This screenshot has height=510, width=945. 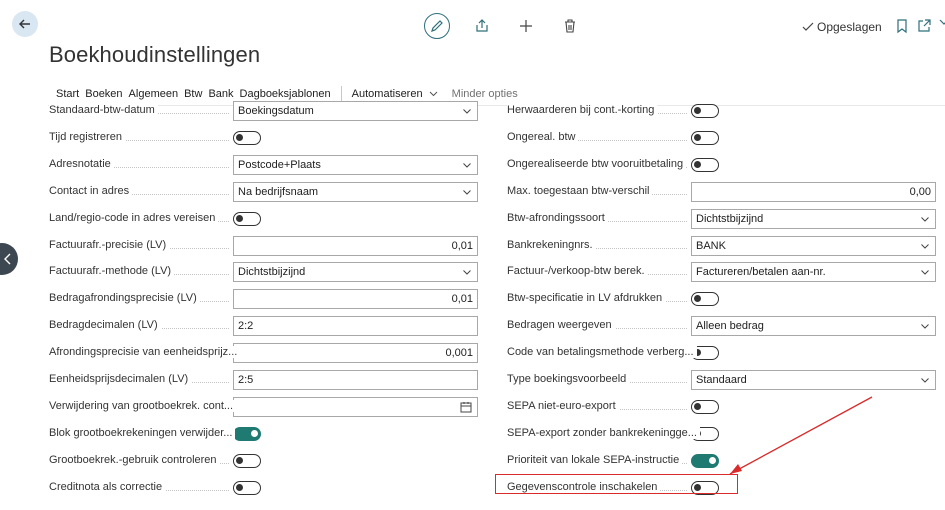 What do you see at coordinates (924, 26) in the screenshot?
I see `open-new-window-button` at bounding box center [924, 26].